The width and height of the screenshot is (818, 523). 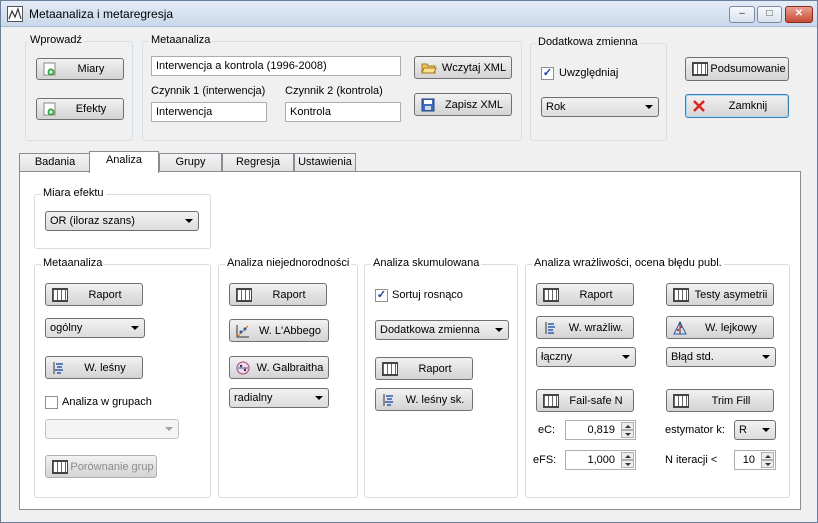 What do you see at coordinates (60, 368) in the screenshot?
I see `forest-plot-icon` at bounding box center [60, 368].